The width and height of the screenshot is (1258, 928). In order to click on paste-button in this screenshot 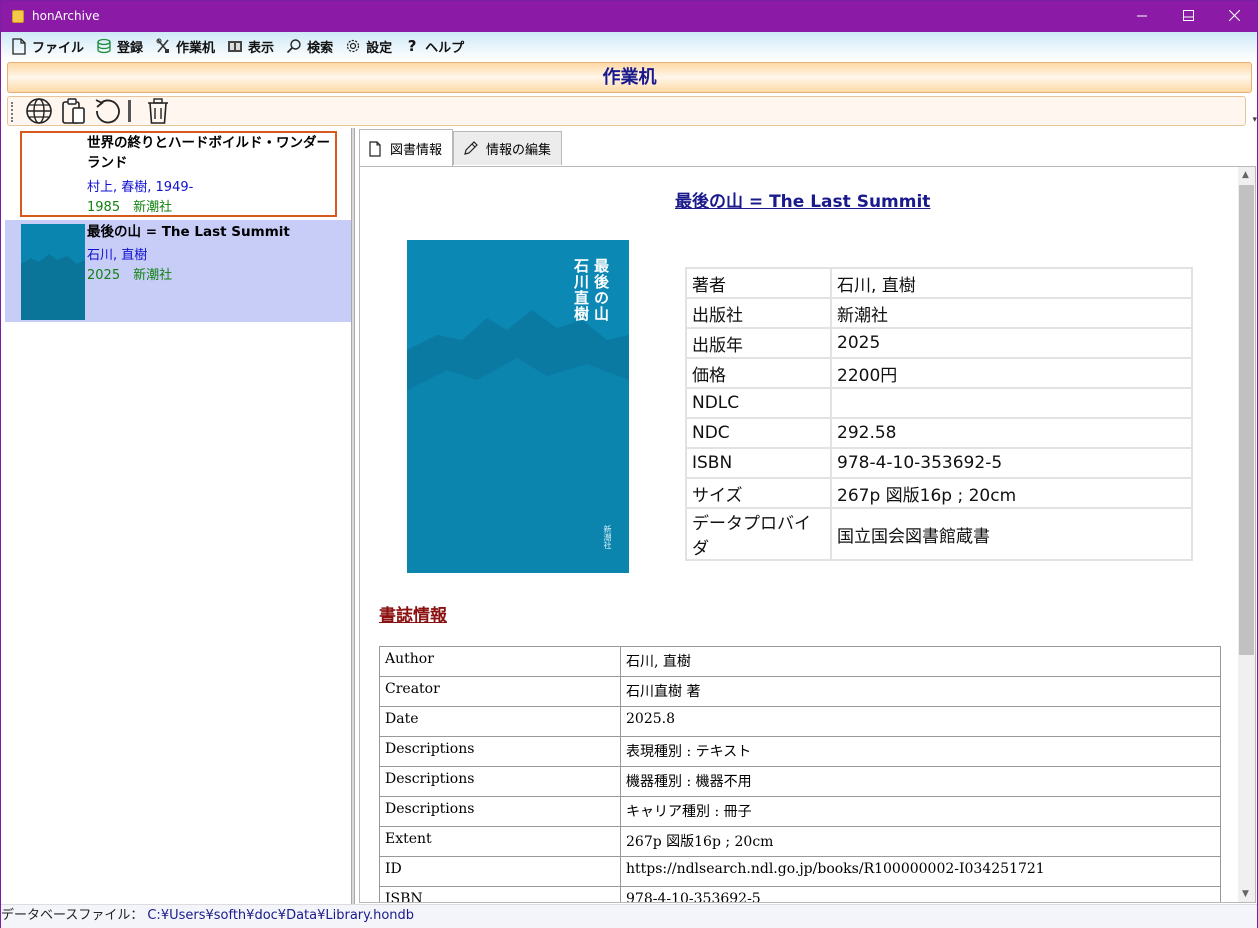, I will do `click(73, 111)`.